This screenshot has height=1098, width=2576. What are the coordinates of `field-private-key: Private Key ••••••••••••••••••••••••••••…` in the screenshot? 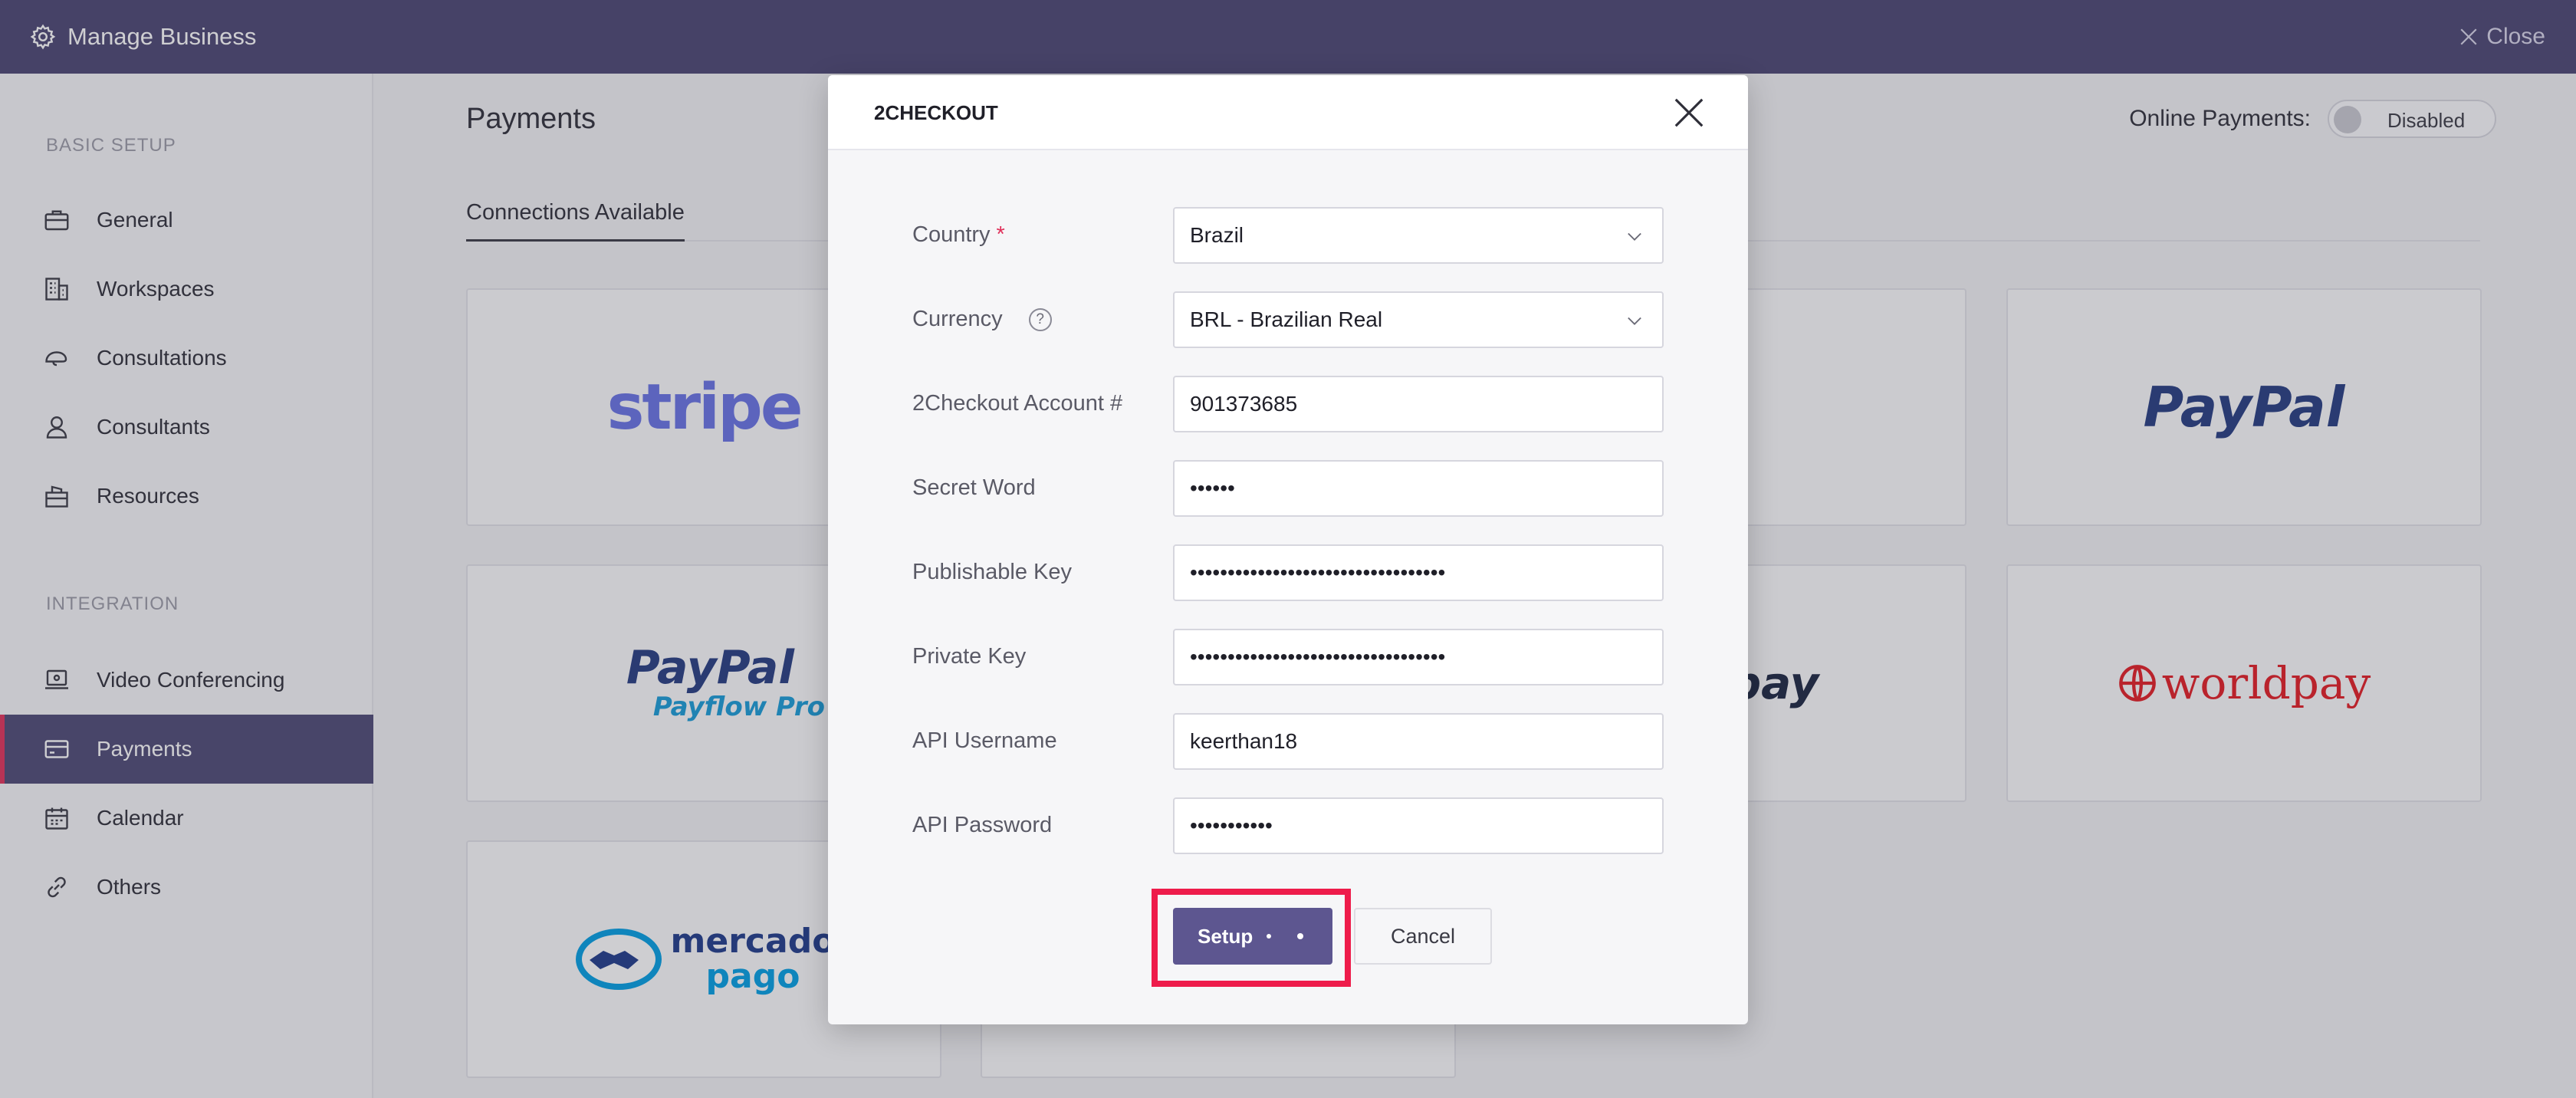 It's located at (1288, 657).